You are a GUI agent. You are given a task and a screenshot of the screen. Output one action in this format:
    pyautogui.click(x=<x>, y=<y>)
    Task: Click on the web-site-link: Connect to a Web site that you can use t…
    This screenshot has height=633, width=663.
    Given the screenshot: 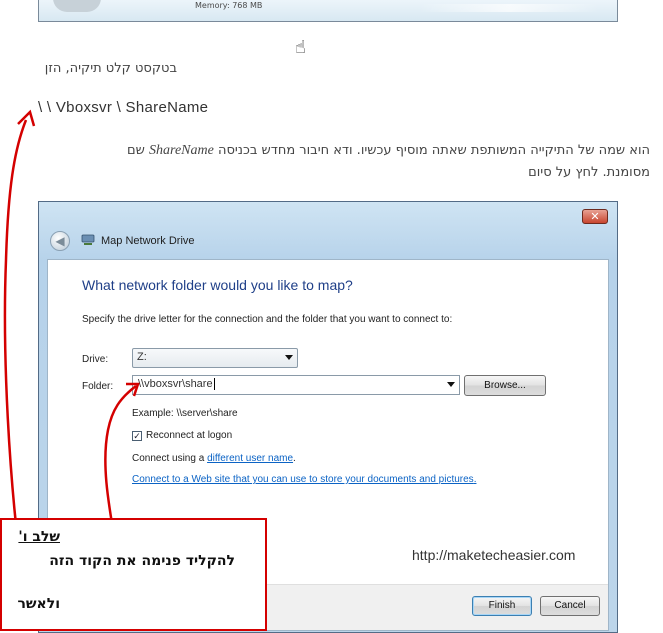 What is the action you would take?
    pyautogui.click(x=303, y=479)
    